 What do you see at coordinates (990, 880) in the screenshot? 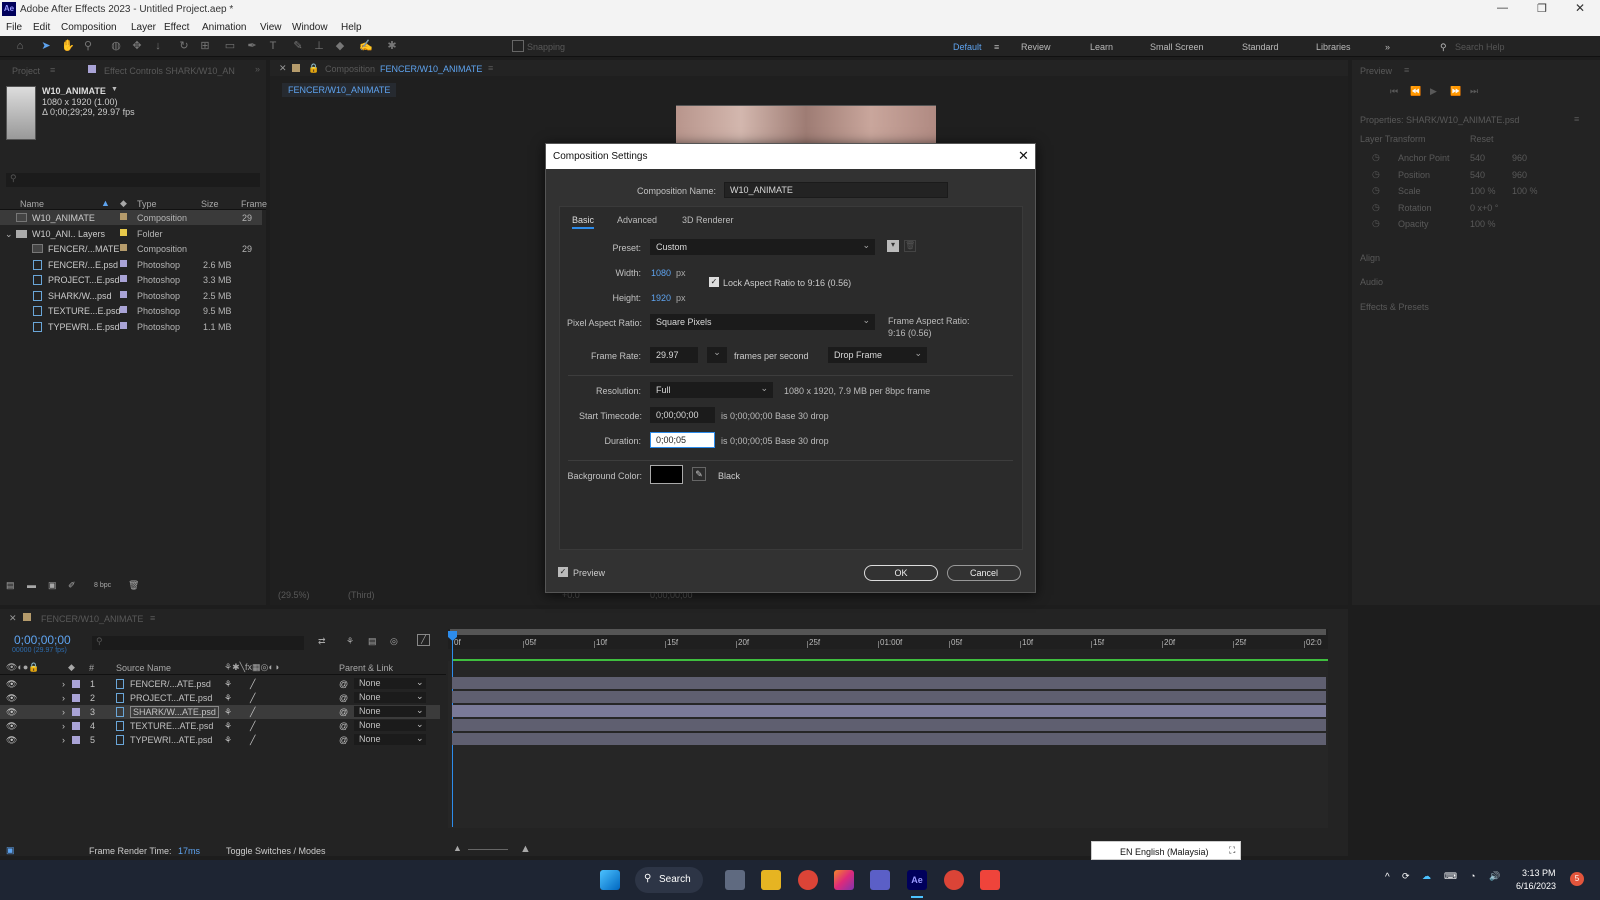
I see `anydesk-icon` at bounding box center [990, 880].